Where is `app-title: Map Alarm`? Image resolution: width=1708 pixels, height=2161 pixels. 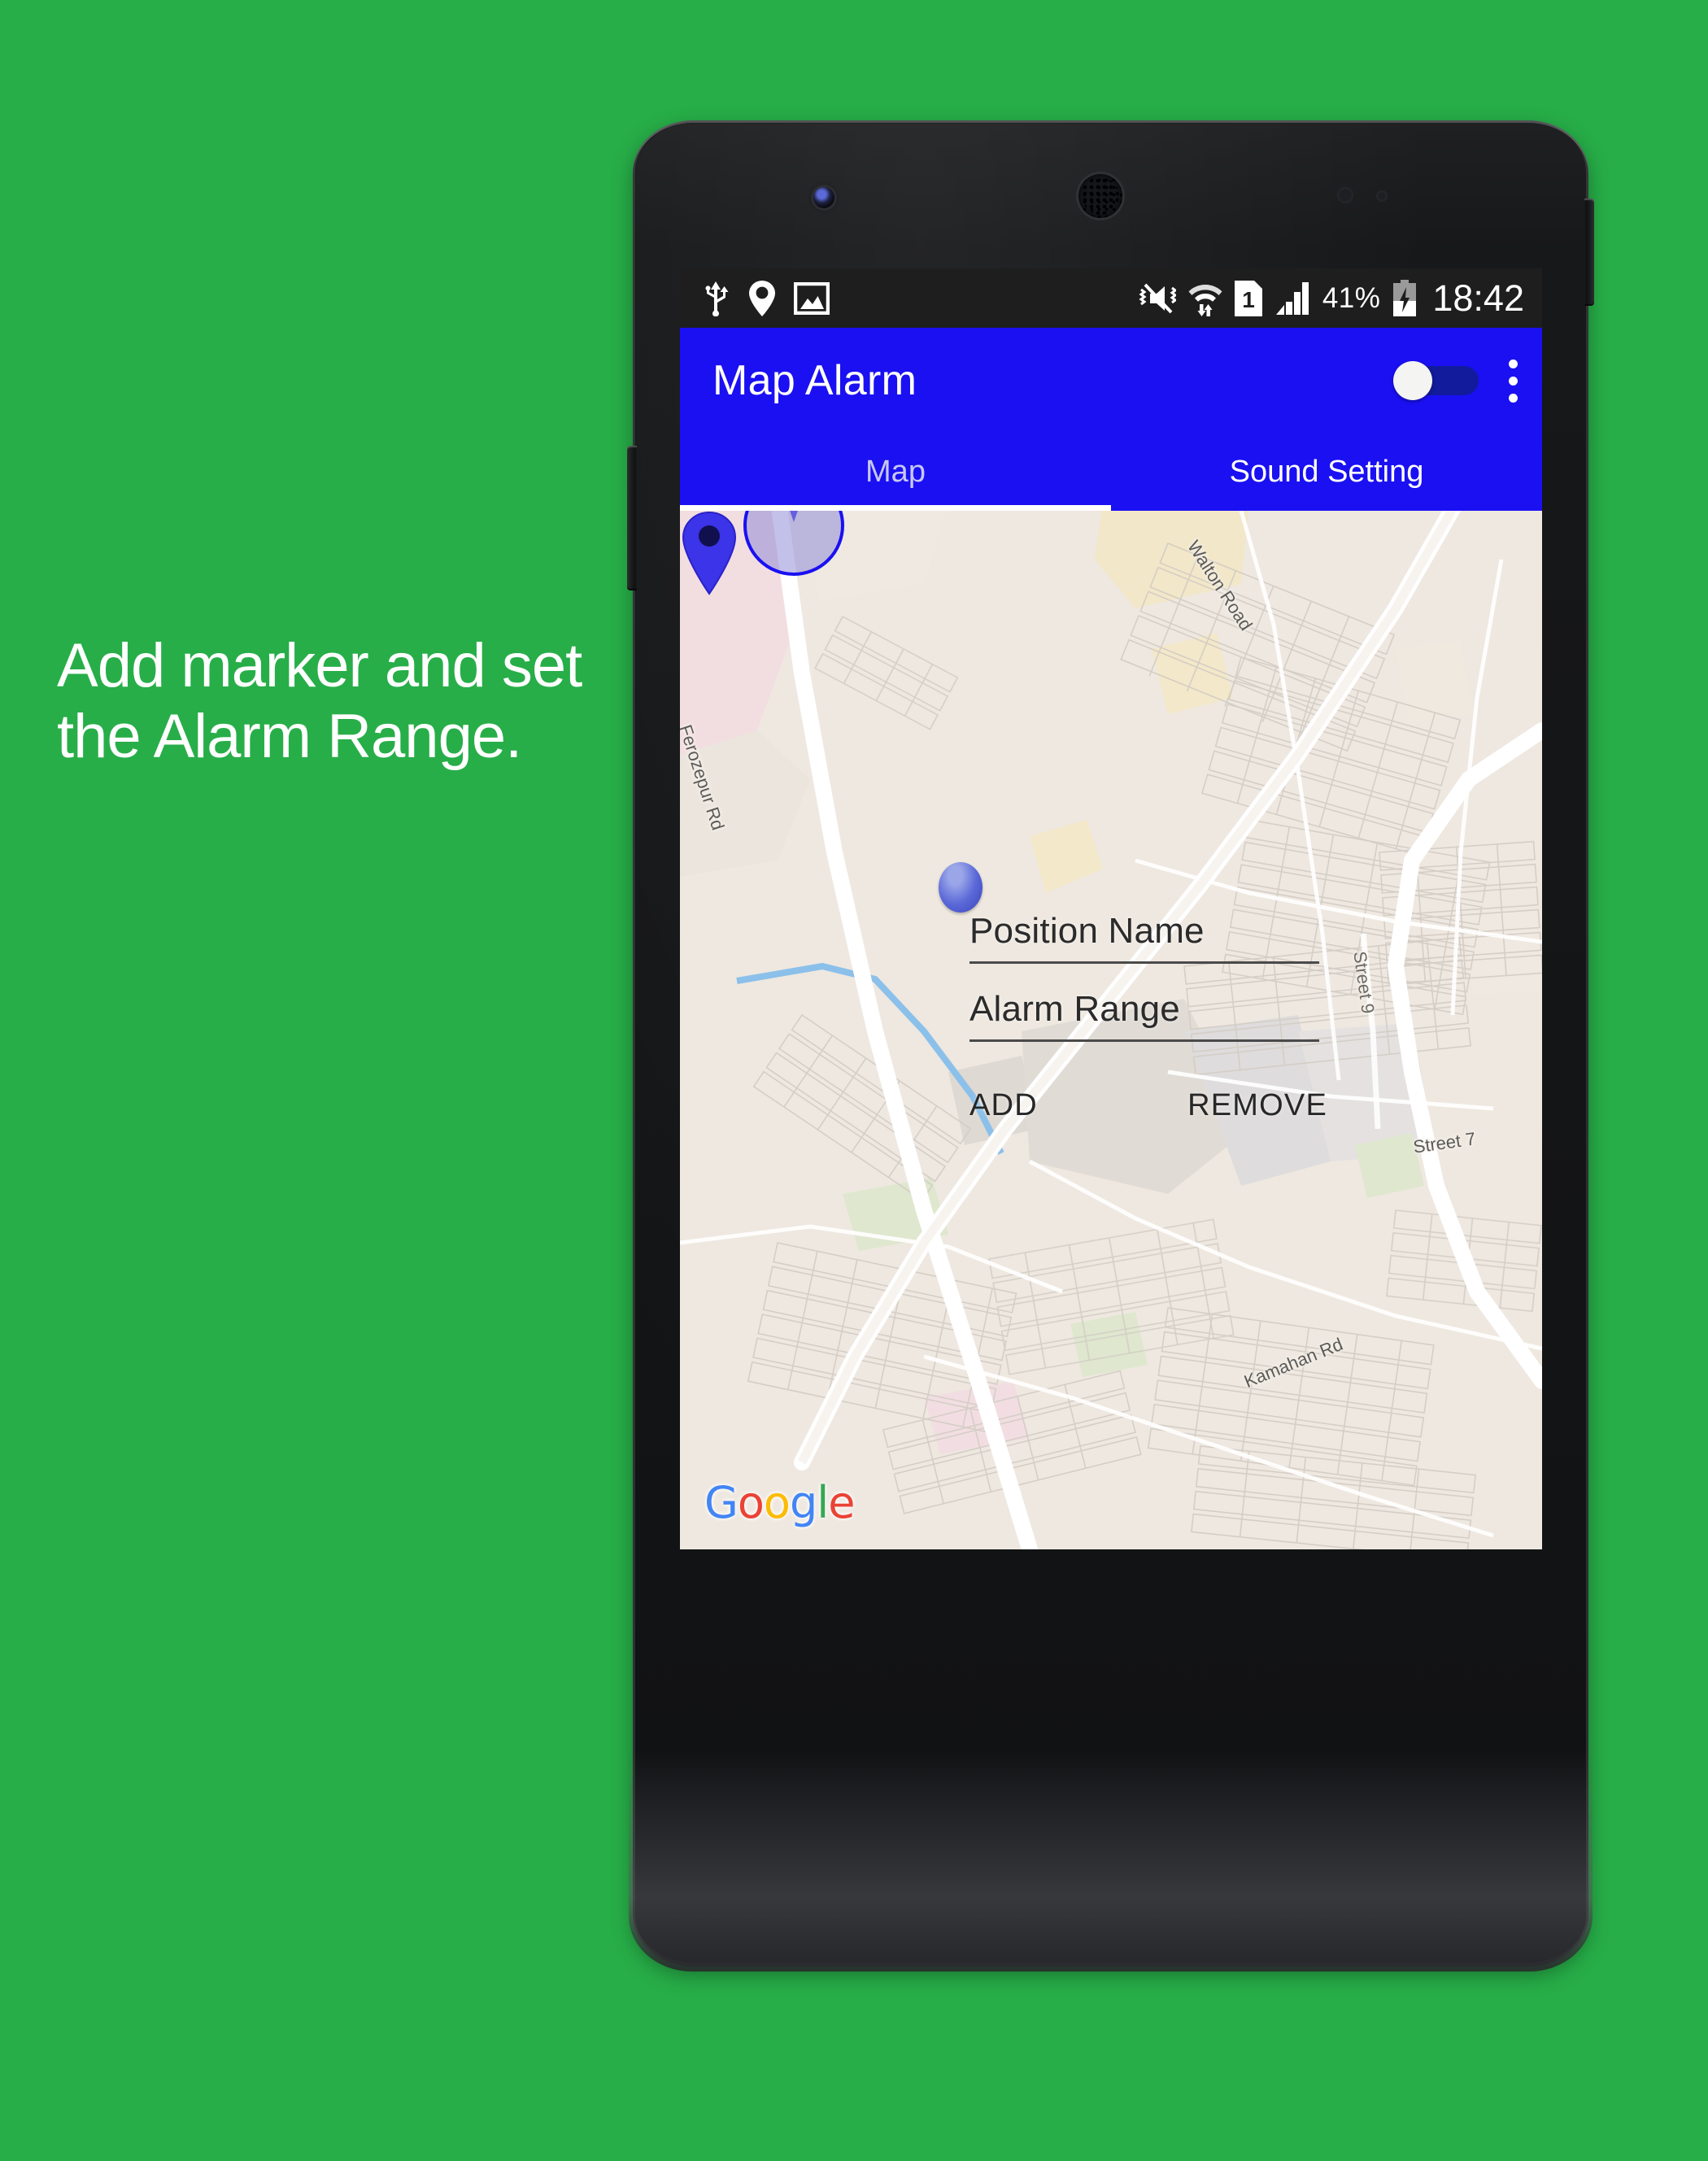 app-title: Map Alarm is located at coordinates (814, 381).